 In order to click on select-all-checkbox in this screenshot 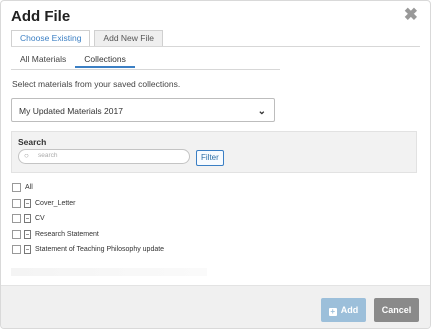, I will do `click(16, 187)`.